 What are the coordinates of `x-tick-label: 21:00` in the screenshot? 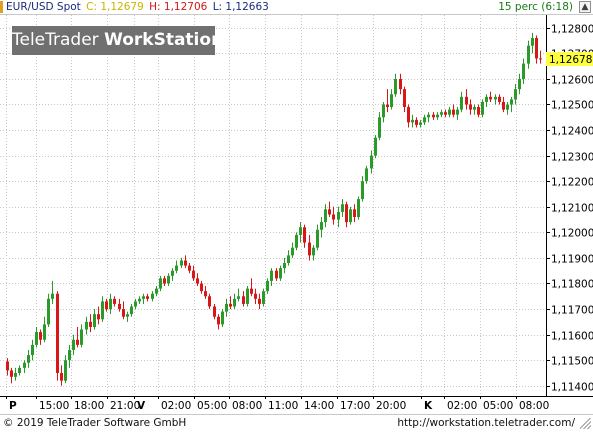 It's located at (125, 406).